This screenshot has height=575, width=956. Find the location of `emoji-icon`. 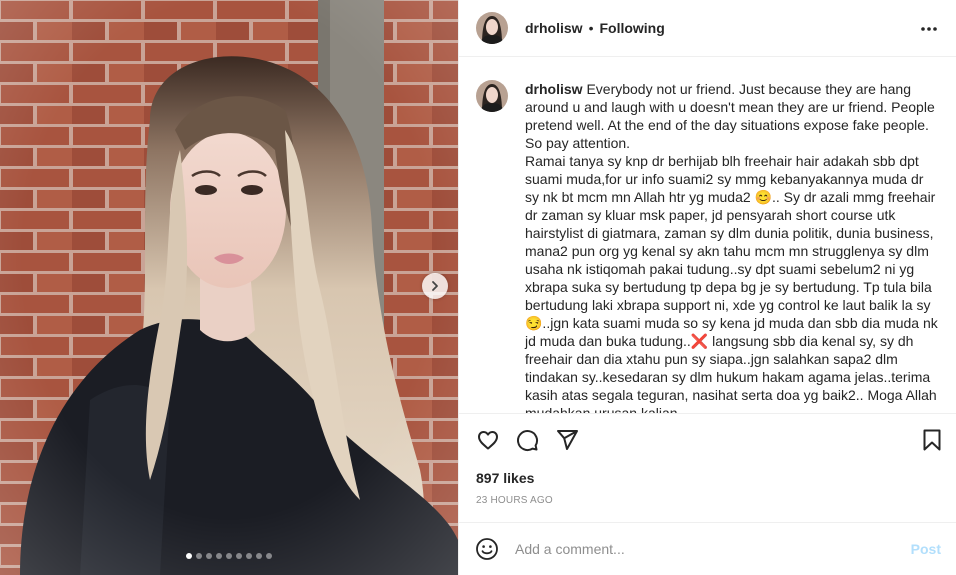

emoji-icon is located at coordinates (487, 549).